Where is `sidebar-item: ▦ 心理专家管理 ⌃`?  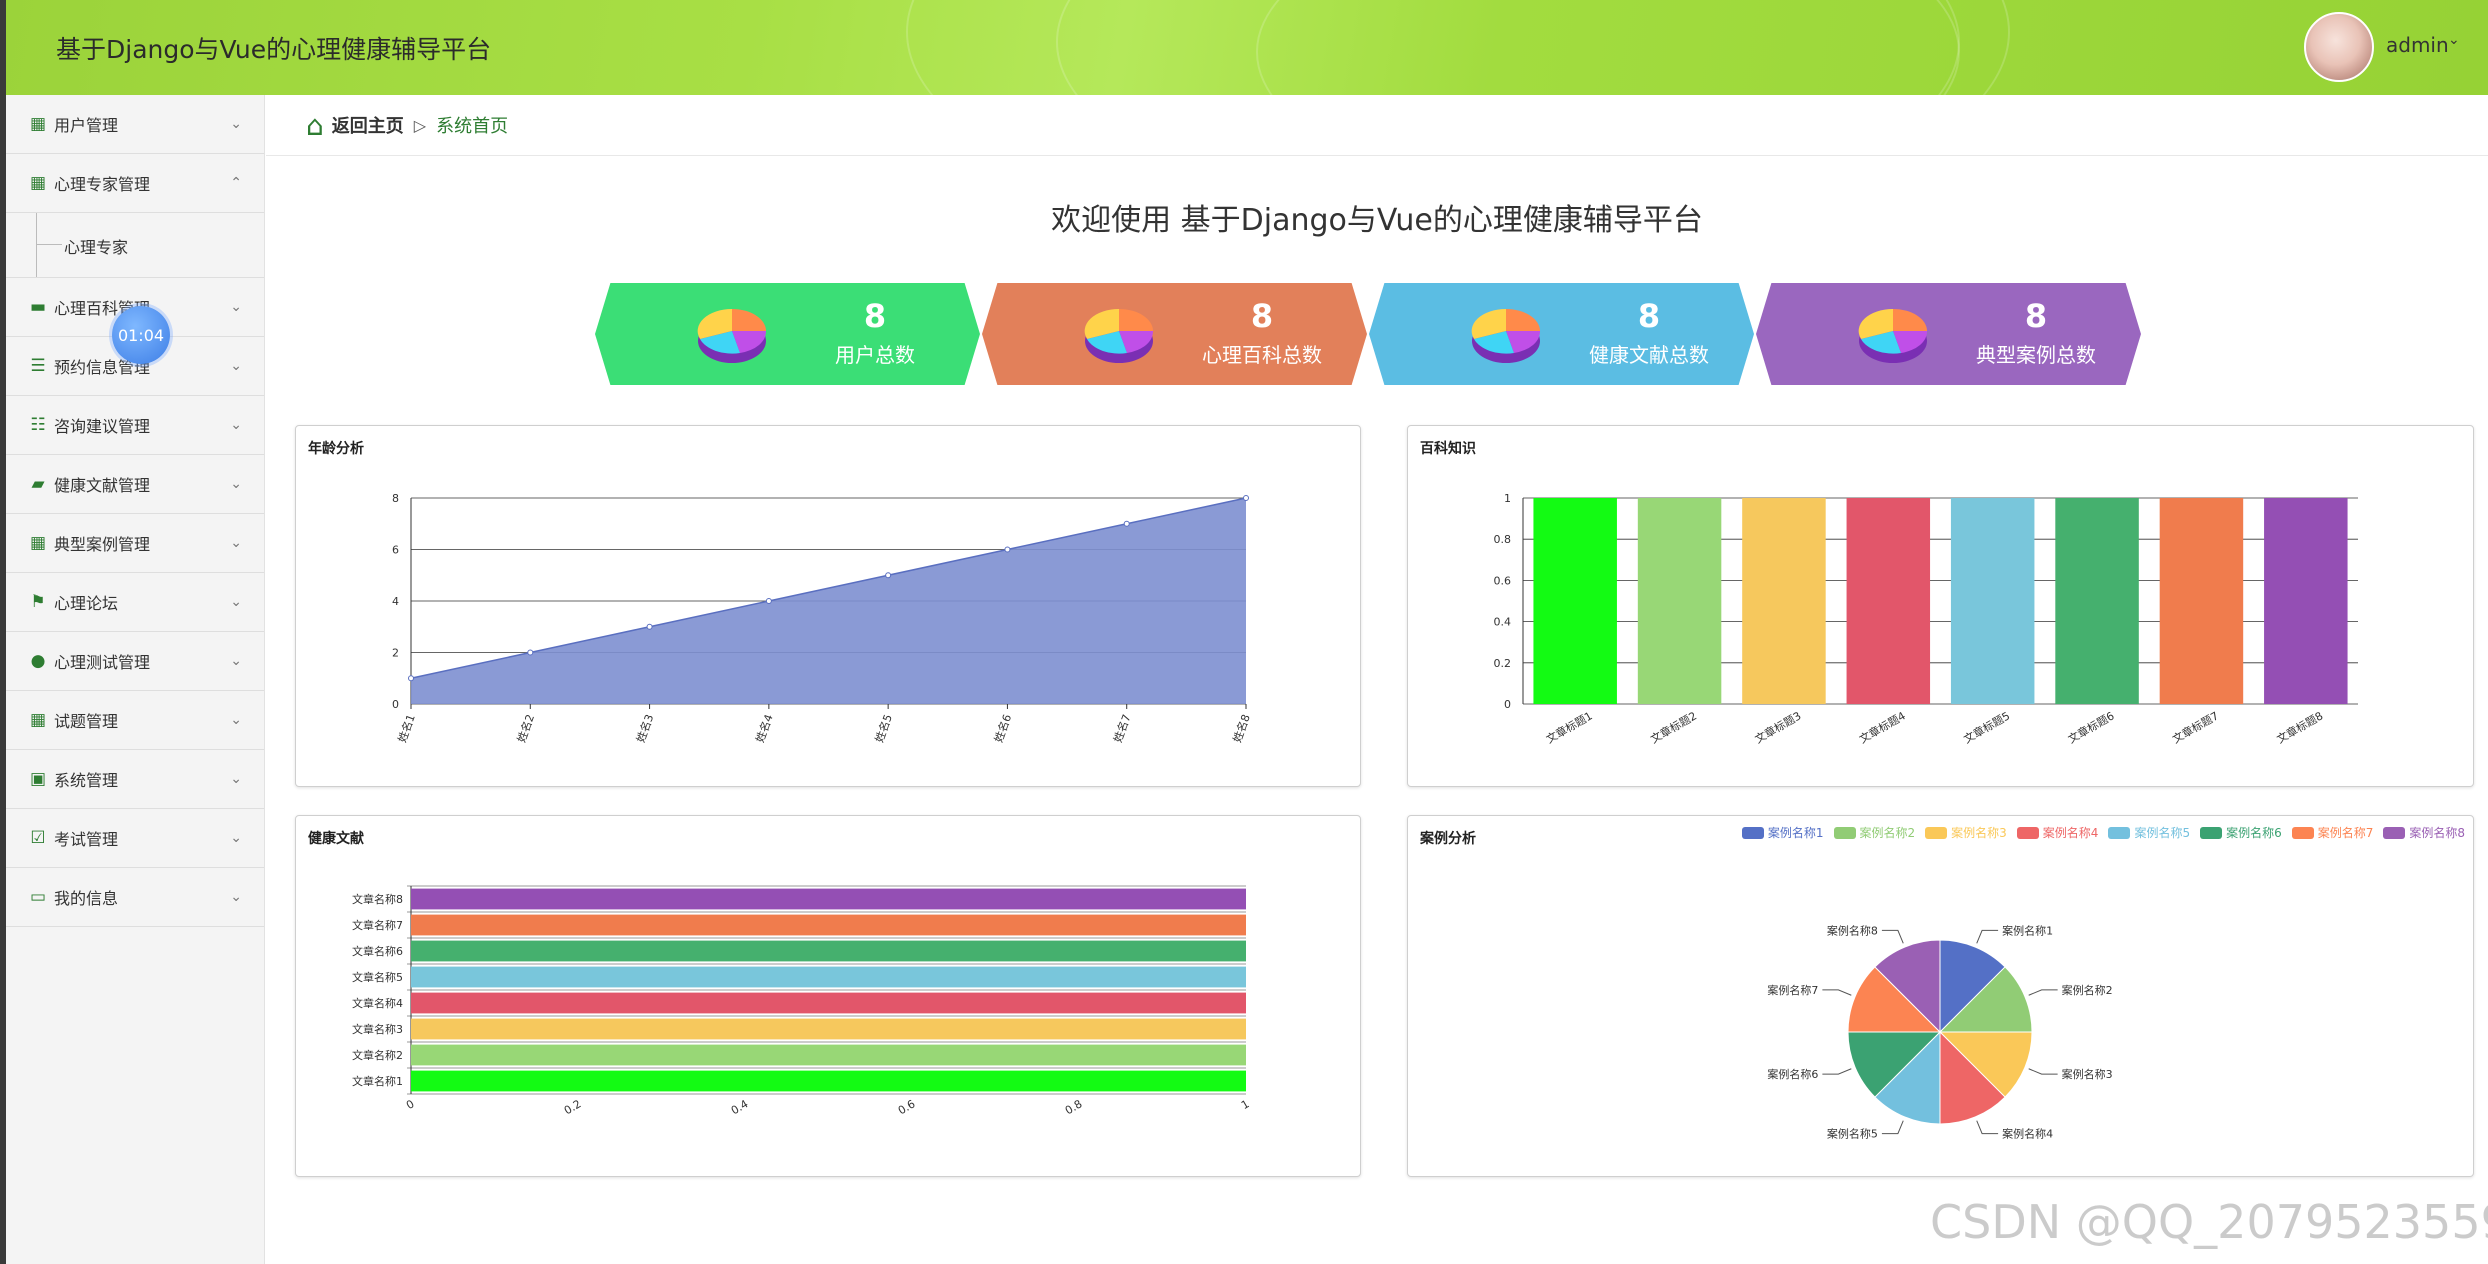
sidebar-item: ▦ 心理专家管理 ⌃ is located at coordinates (135, 183).